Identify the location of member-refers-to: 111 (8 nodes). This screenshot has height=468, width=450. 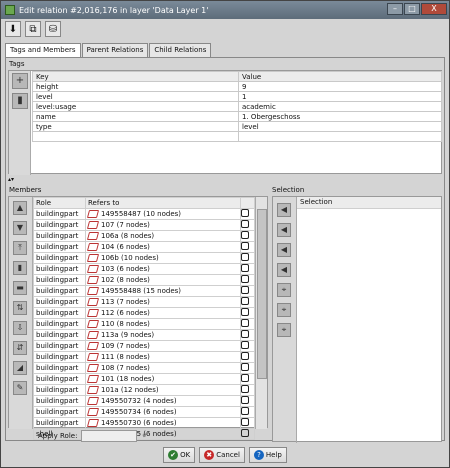
(163, 357).